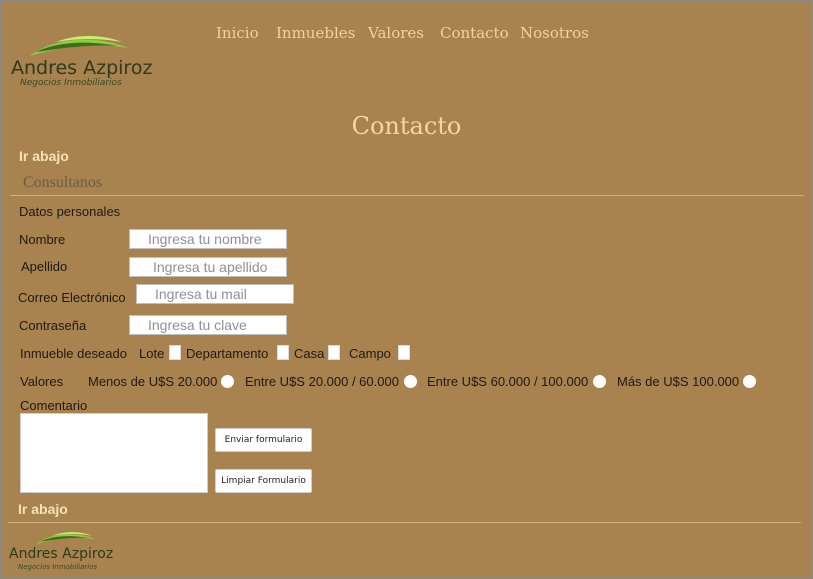 The height and width of the screenshot is (579, 813). What do you see at coordinates (44, 266) in the screenshot?
I see `apellido-label: Apellido` at bounding box center [44, 266].